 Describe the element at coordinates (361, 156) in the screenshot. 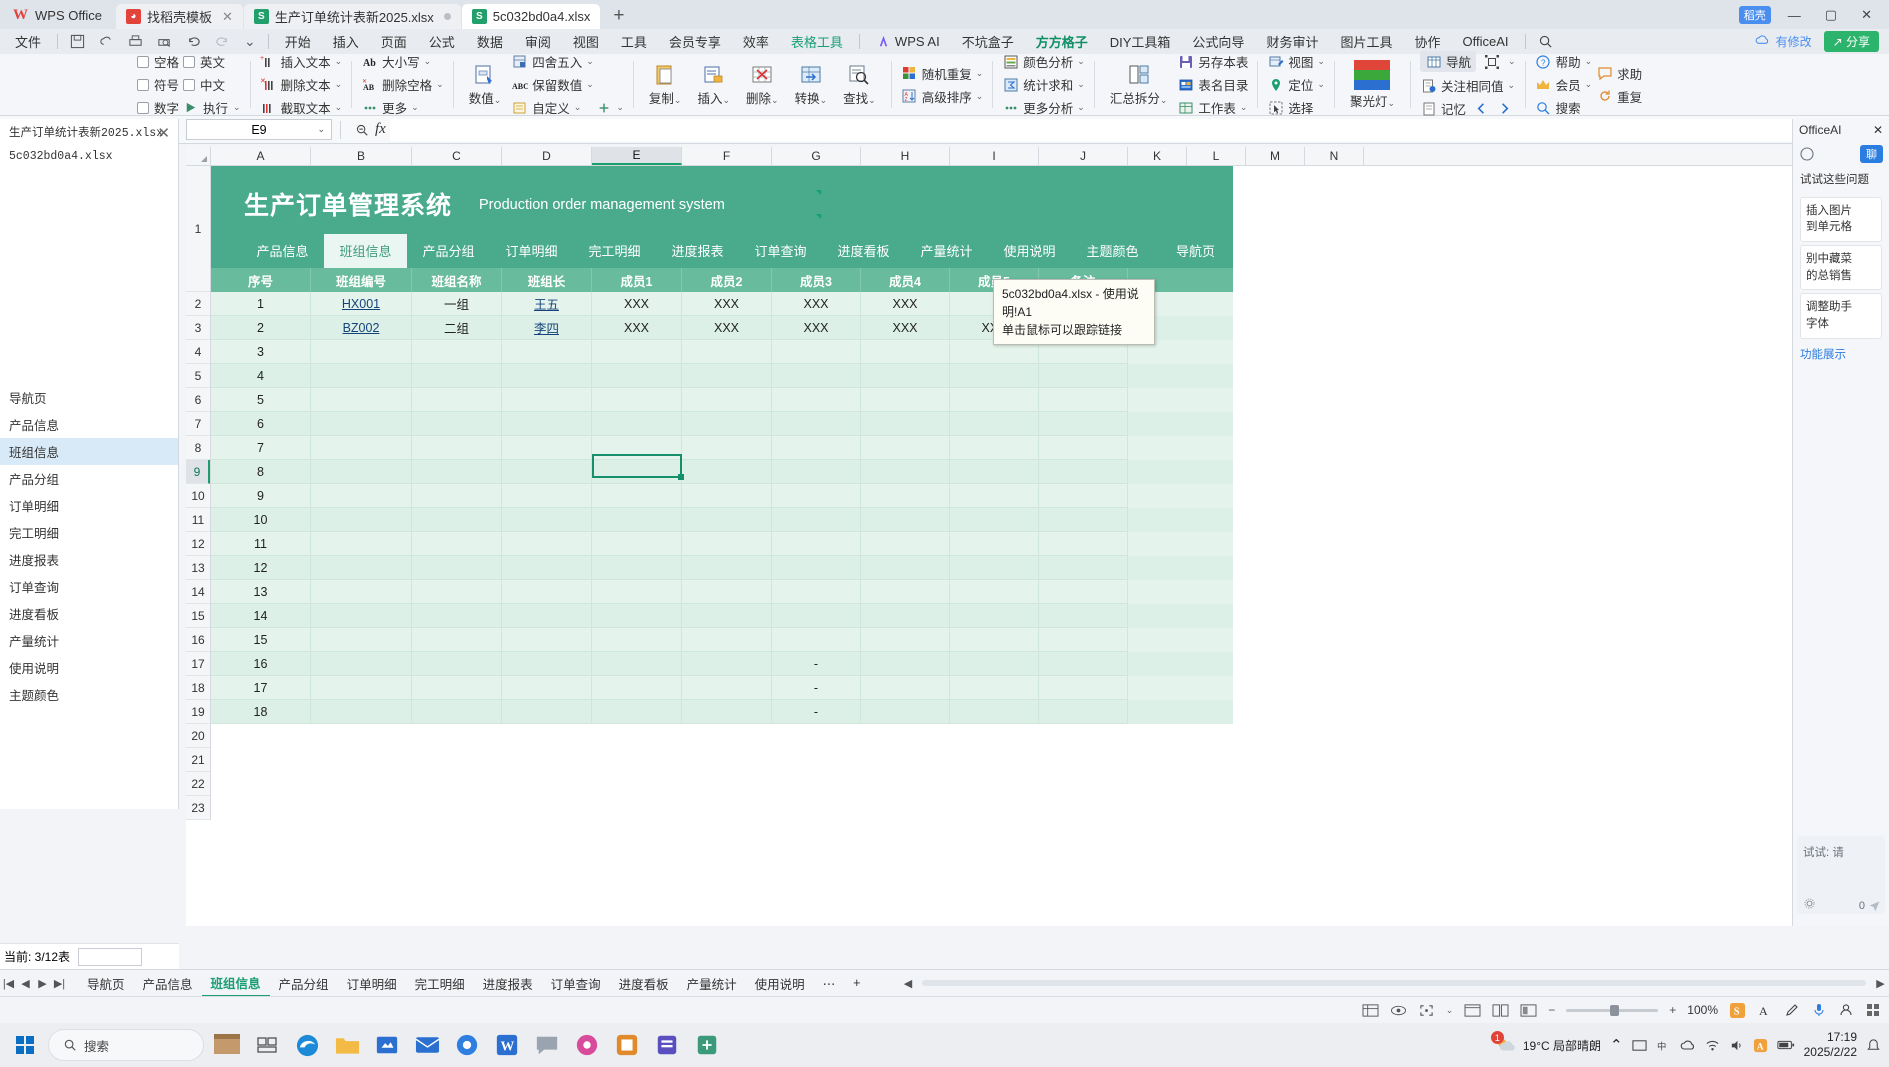

I see `column-header-B: B` at that location.